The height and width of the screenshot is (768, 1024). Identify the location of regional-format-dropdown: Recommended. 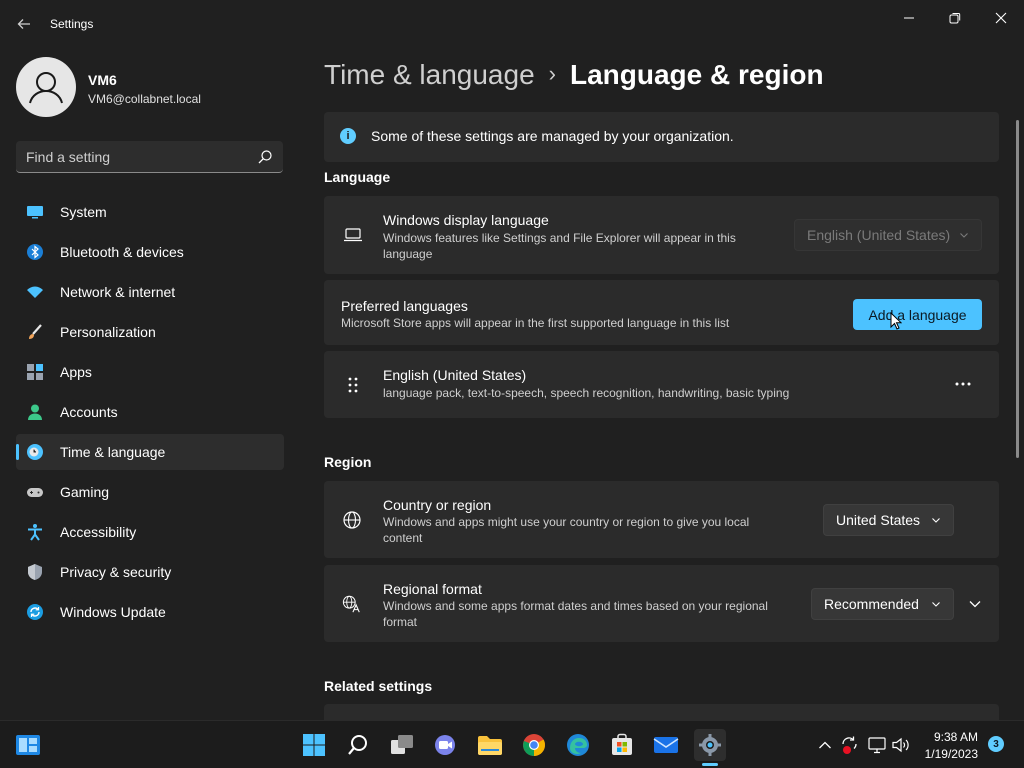
(882, 604).